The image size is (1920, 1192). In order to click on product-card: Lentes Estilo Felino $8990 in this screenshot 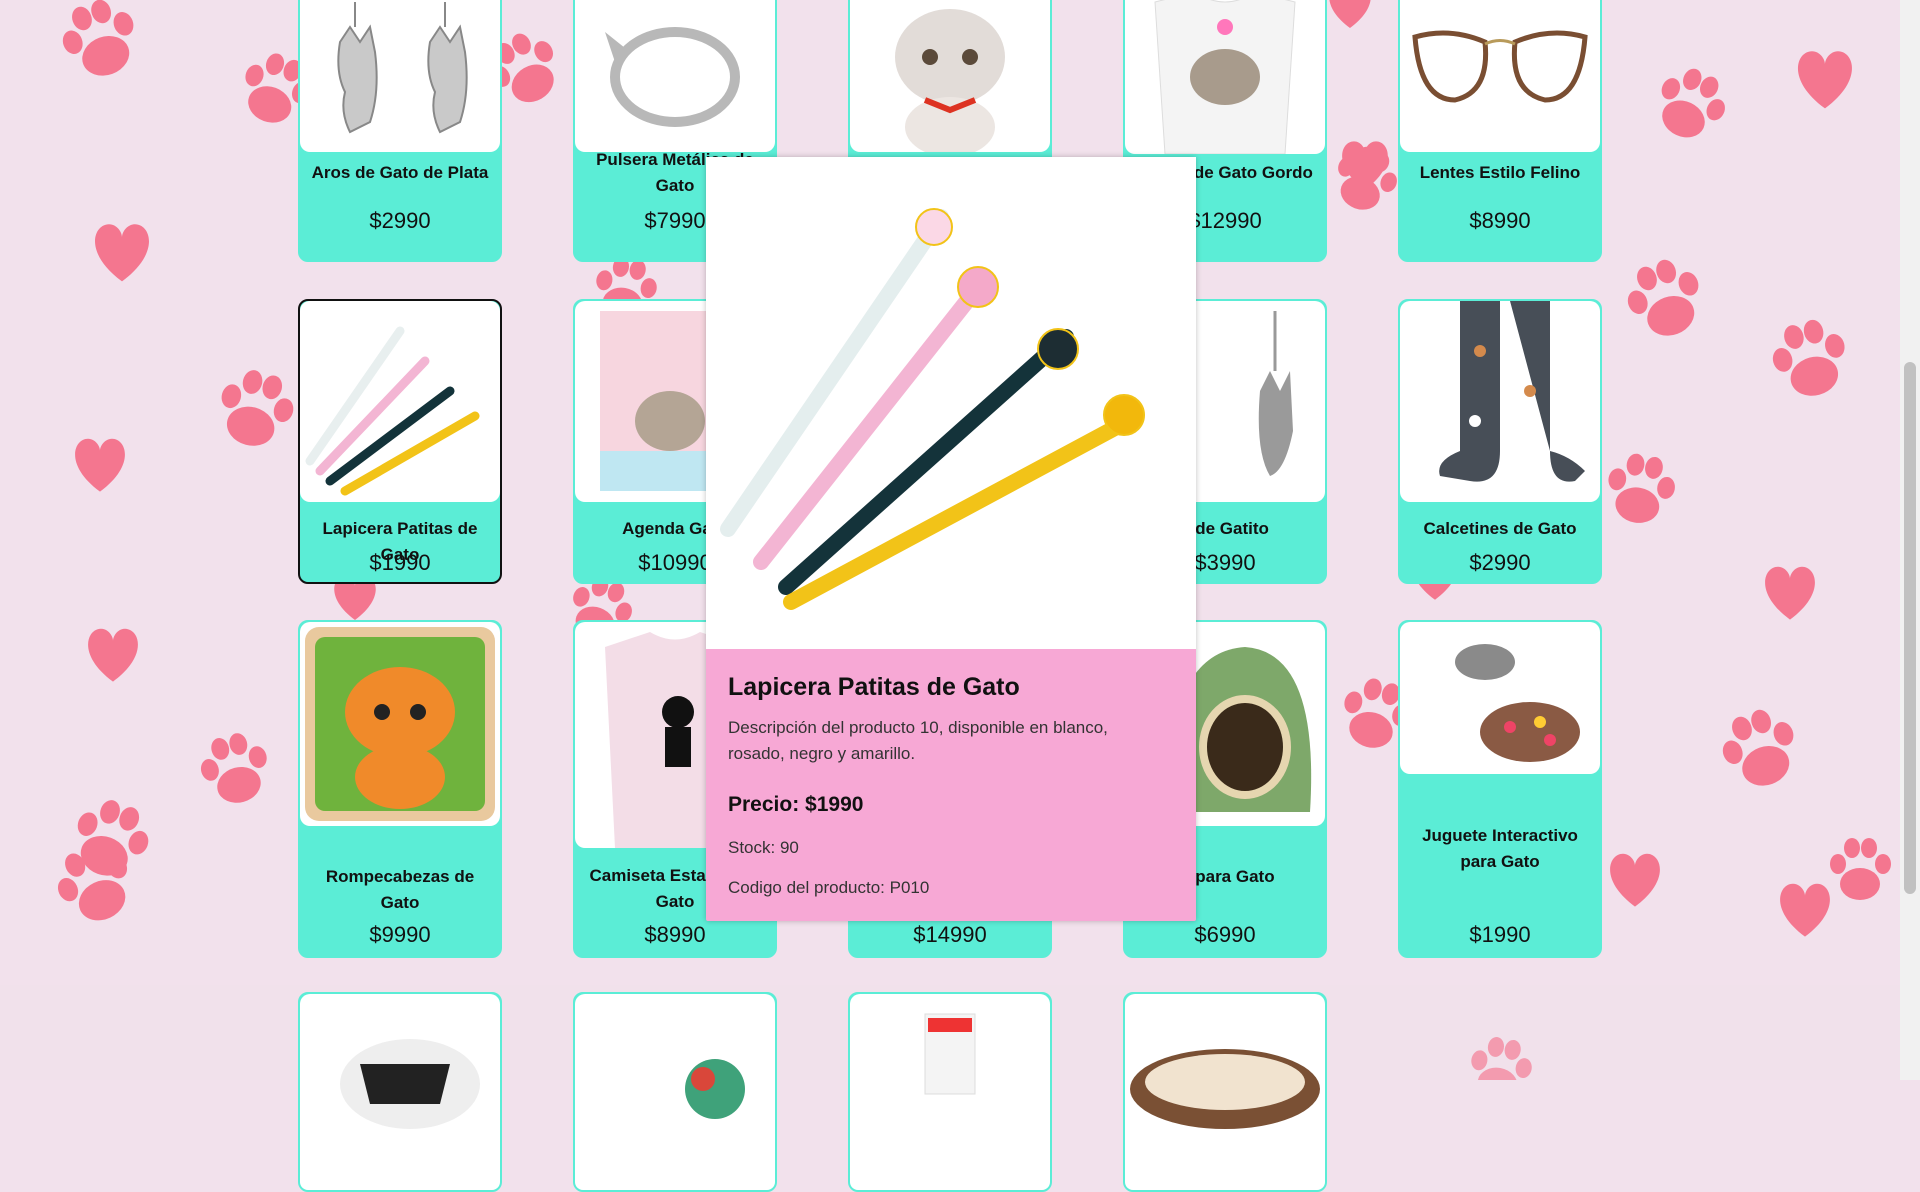, I will do `click(1500, 131)`.